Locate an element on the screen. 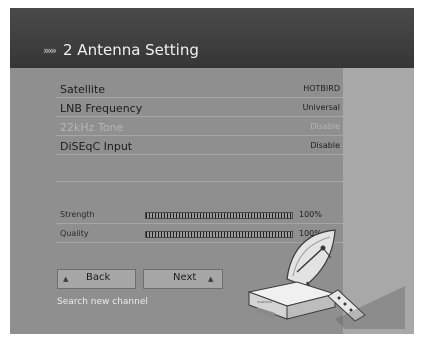 The image size is (427, 338). setting-row-diseqc-input: DiSEqC Input Disable is located at coordinates (200, 146).